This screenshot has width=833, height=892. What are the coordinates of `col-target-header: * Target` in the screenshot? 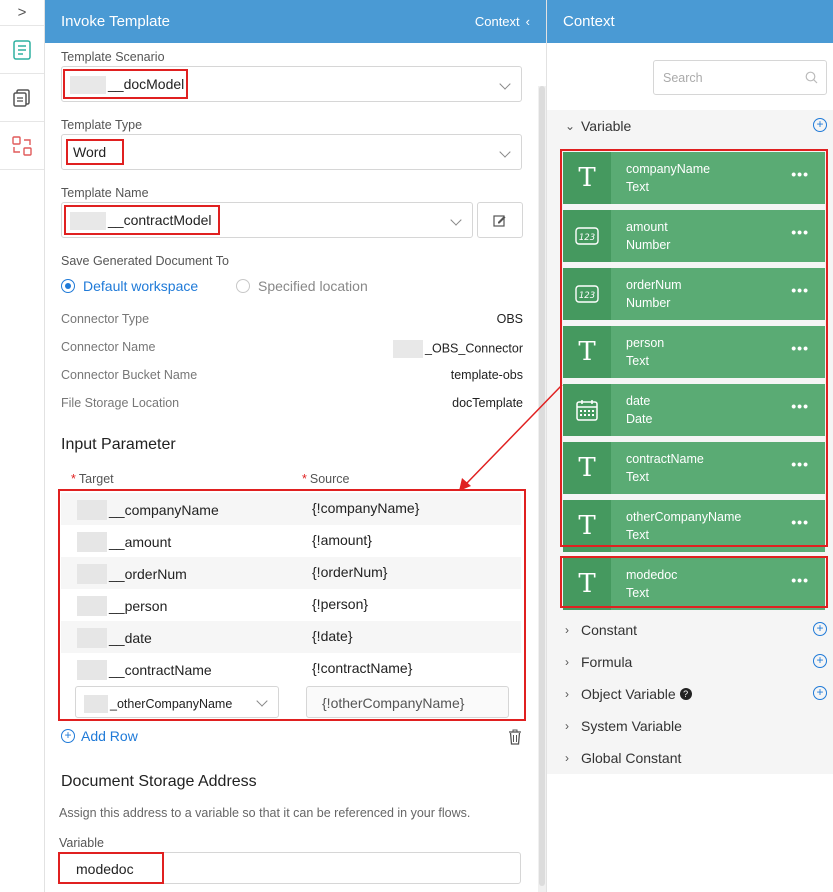 It's located at (92, 479).